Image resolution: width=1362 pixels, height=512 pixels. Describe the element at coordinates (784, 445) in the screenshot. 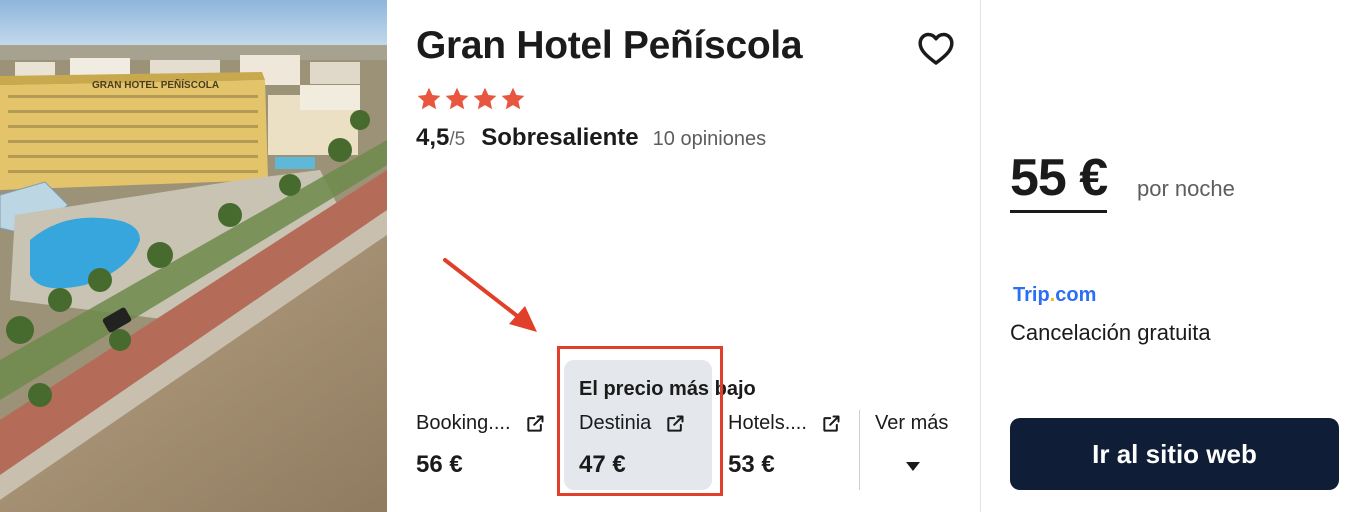

I see `offer-hotels: Hotels.... 53 €` at that location.